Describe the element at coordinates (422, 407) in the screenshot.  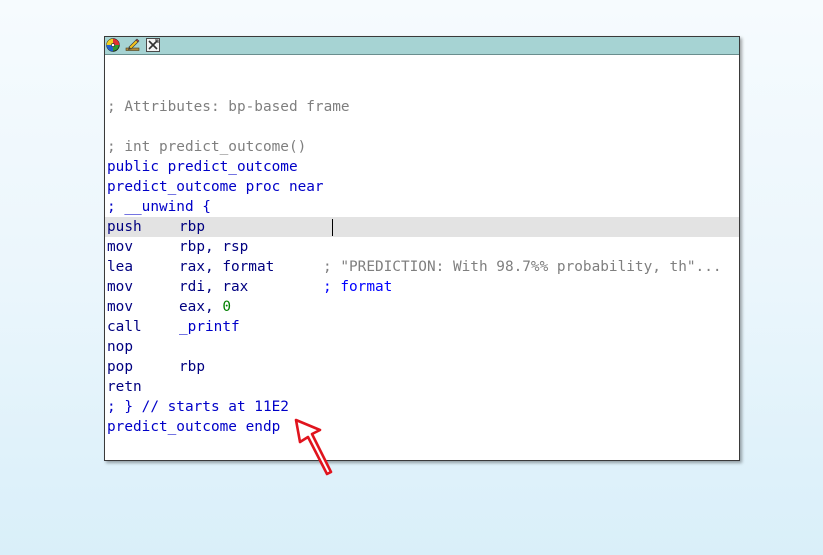
I see `unwind-close-line: ; } // starts at 11E2` at that location.